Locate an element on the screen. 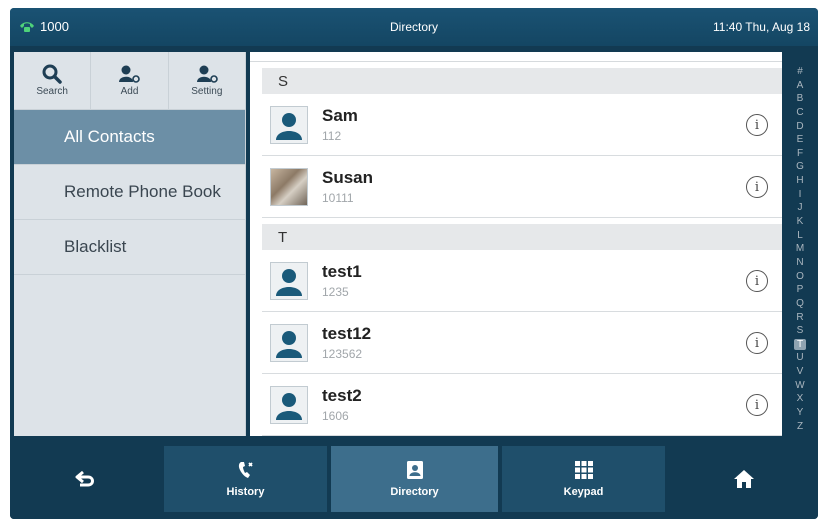 The image size is (824, 523). alphabet-letter: X is located at coordinates (800, 398).